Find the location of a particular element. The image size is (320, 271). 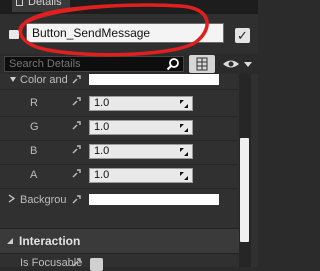

component-b-label: B is located at coordinates (34, 151).